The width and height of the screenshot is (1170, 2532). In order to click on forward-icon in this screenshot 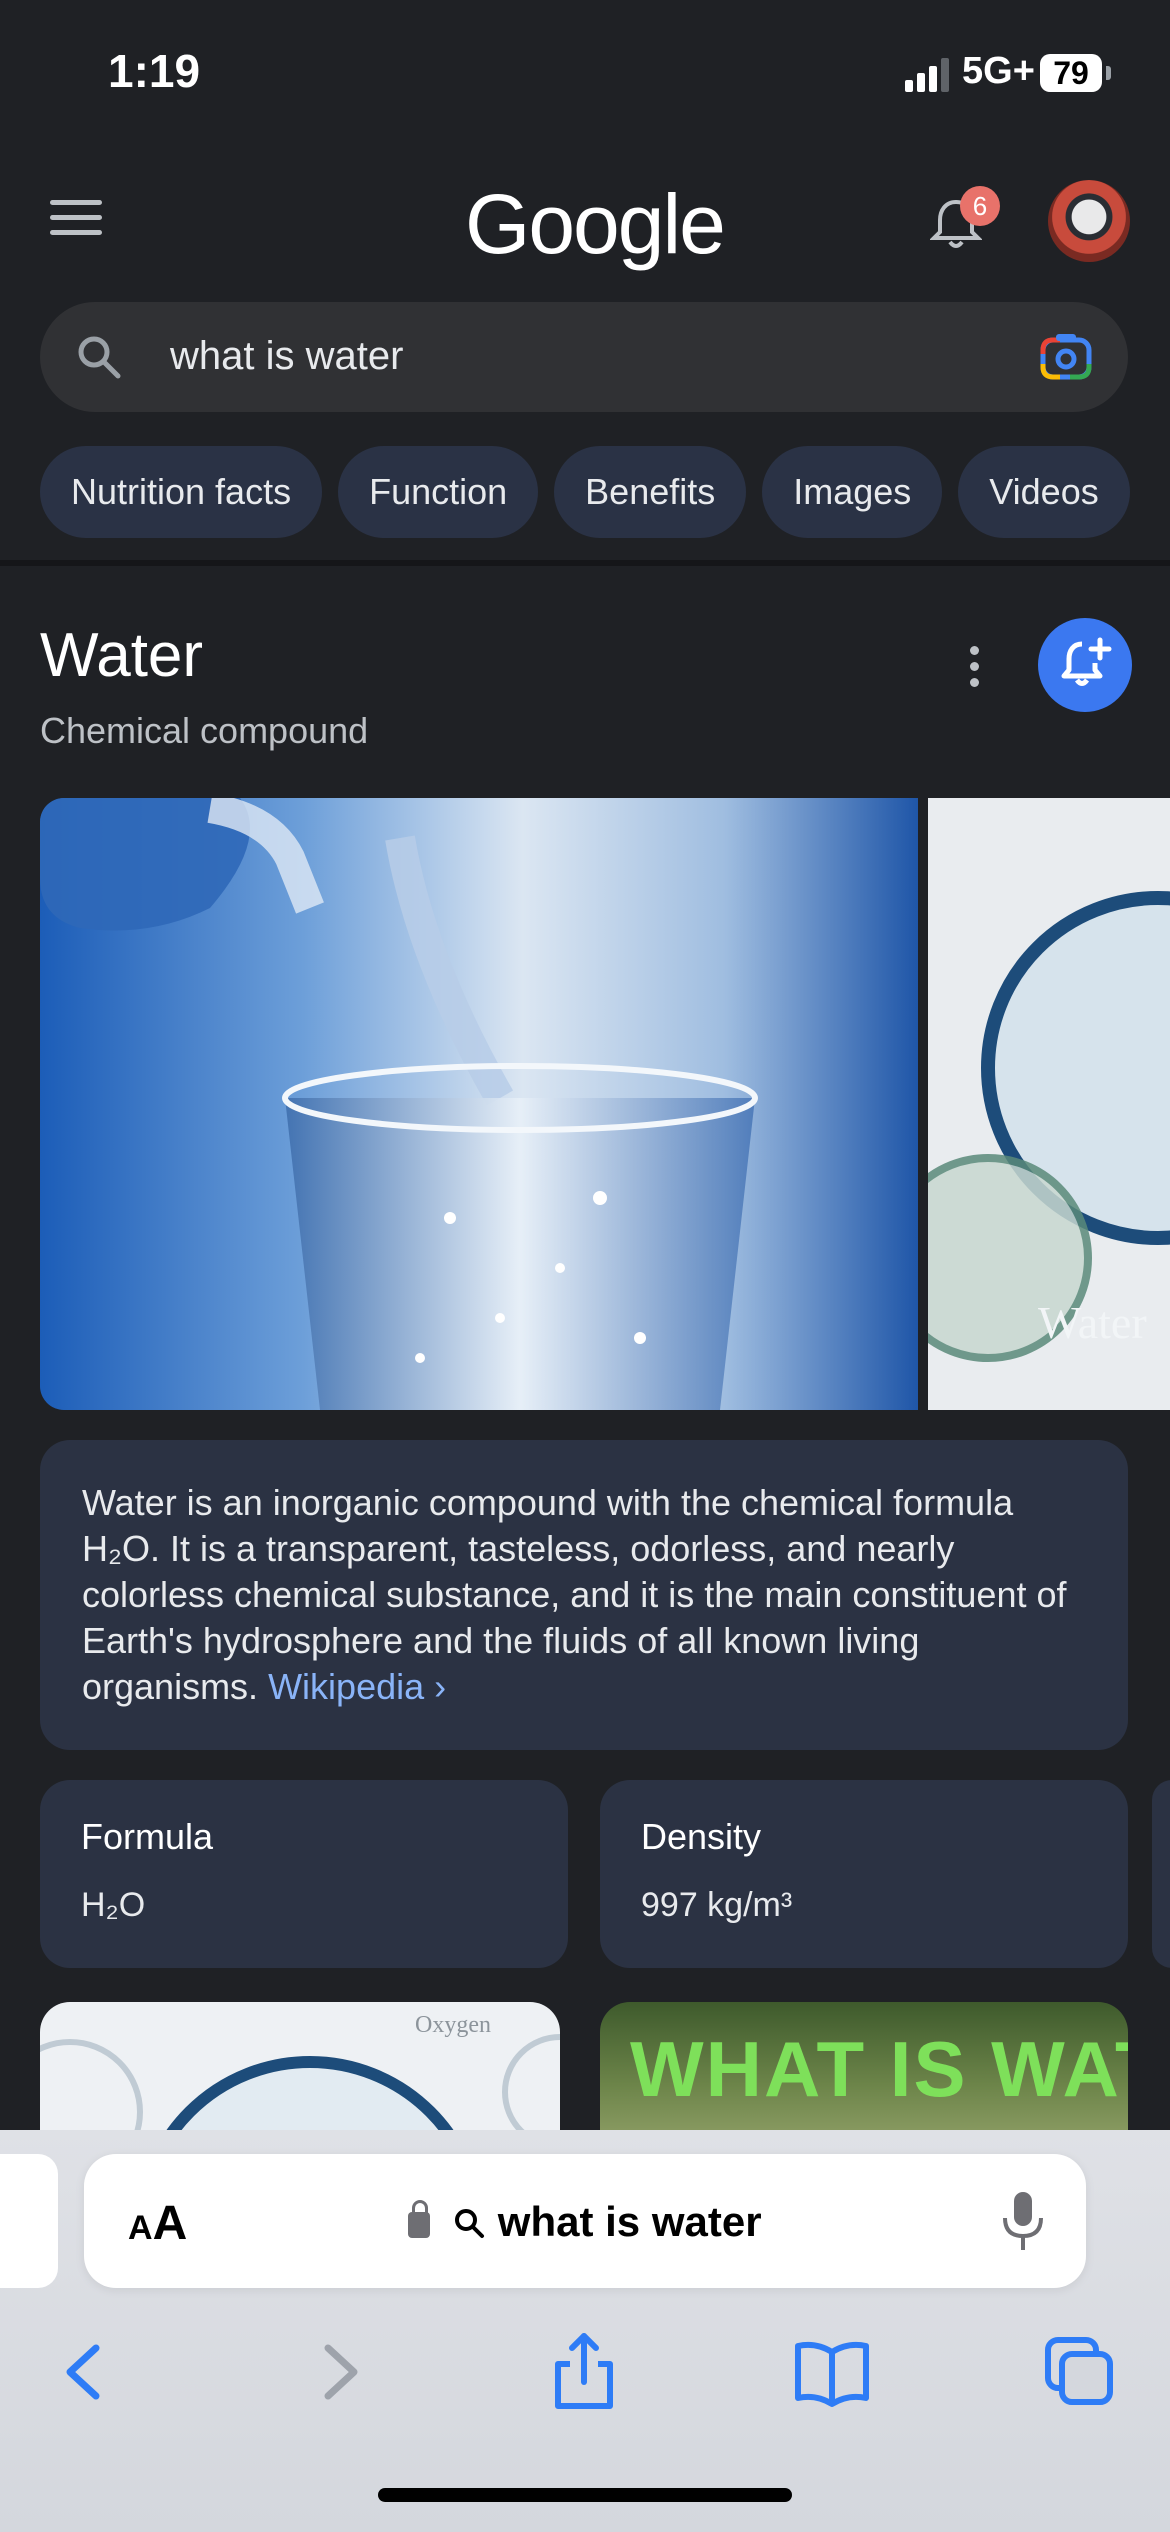, I will do `click(338, 2372)`.